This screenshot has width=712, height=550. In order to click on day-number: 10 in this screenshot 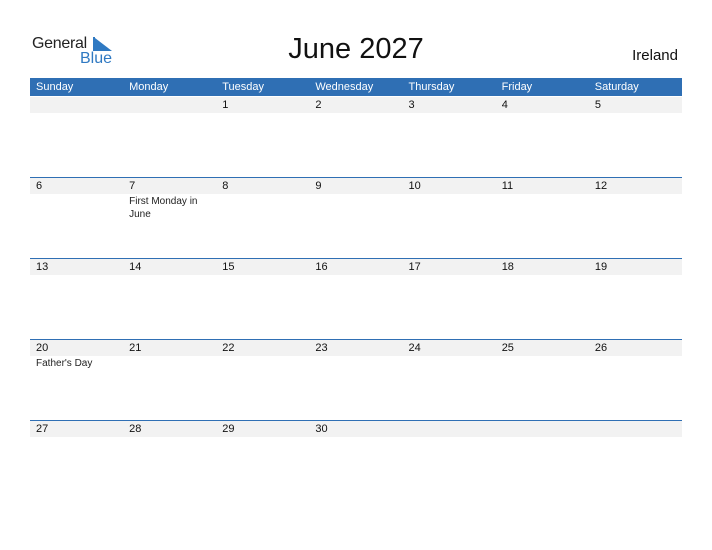, I will do `click(414, 186)`.